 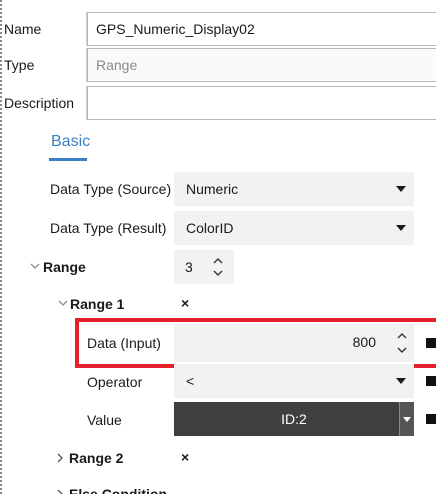 I want to click on operator-select: <, so click(x=294, y=381).